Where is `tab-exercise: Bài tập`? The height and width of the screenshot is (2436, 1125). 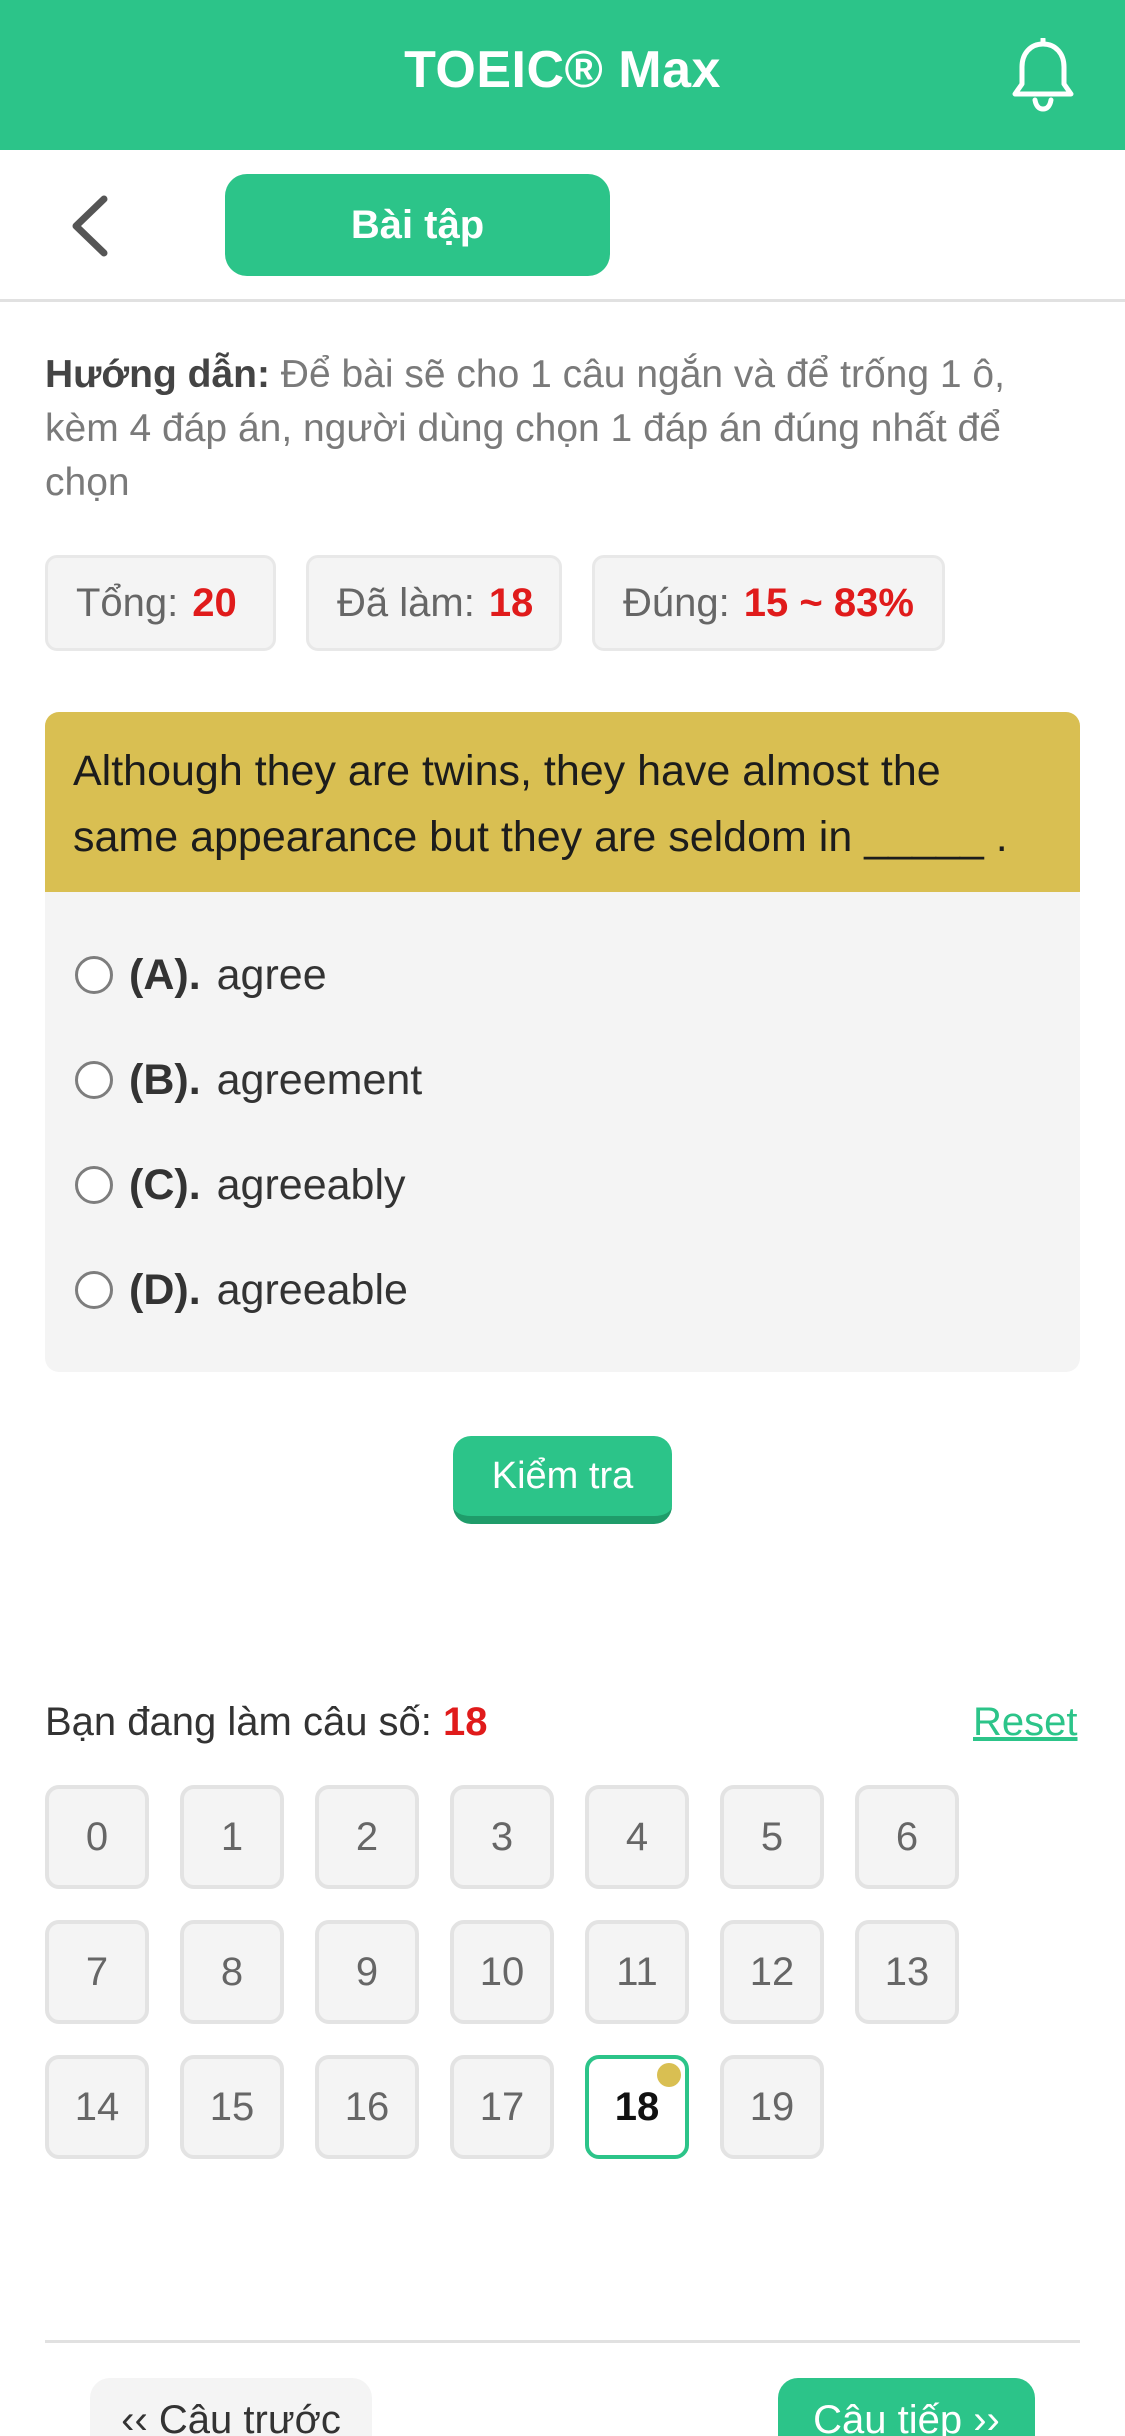 tab-exercise: Bài tập is located at coordinates (417, 225).